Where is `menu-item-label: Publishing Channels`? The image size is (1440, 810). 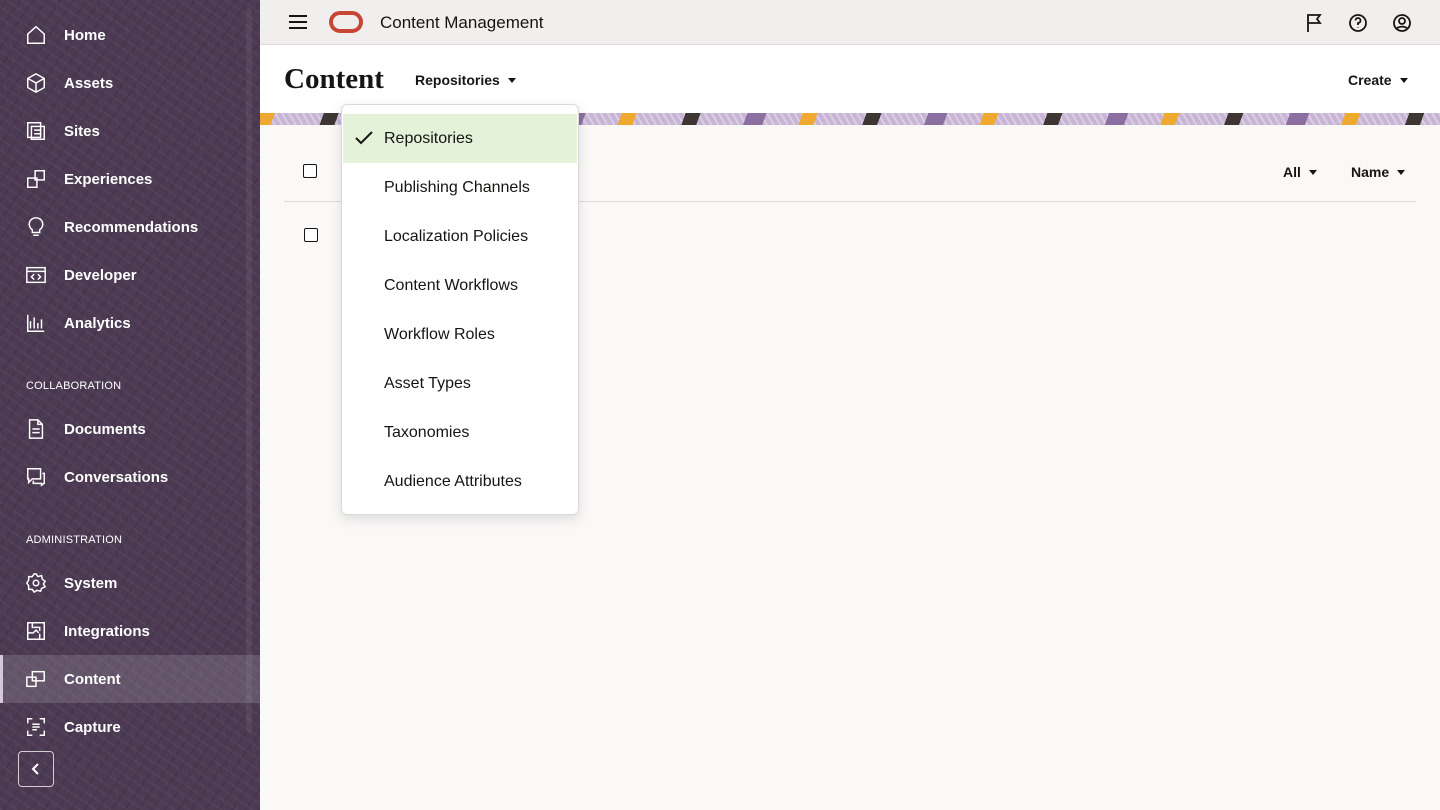
menu-item-label: Publishing Channels is located at coordinates (457, 187).